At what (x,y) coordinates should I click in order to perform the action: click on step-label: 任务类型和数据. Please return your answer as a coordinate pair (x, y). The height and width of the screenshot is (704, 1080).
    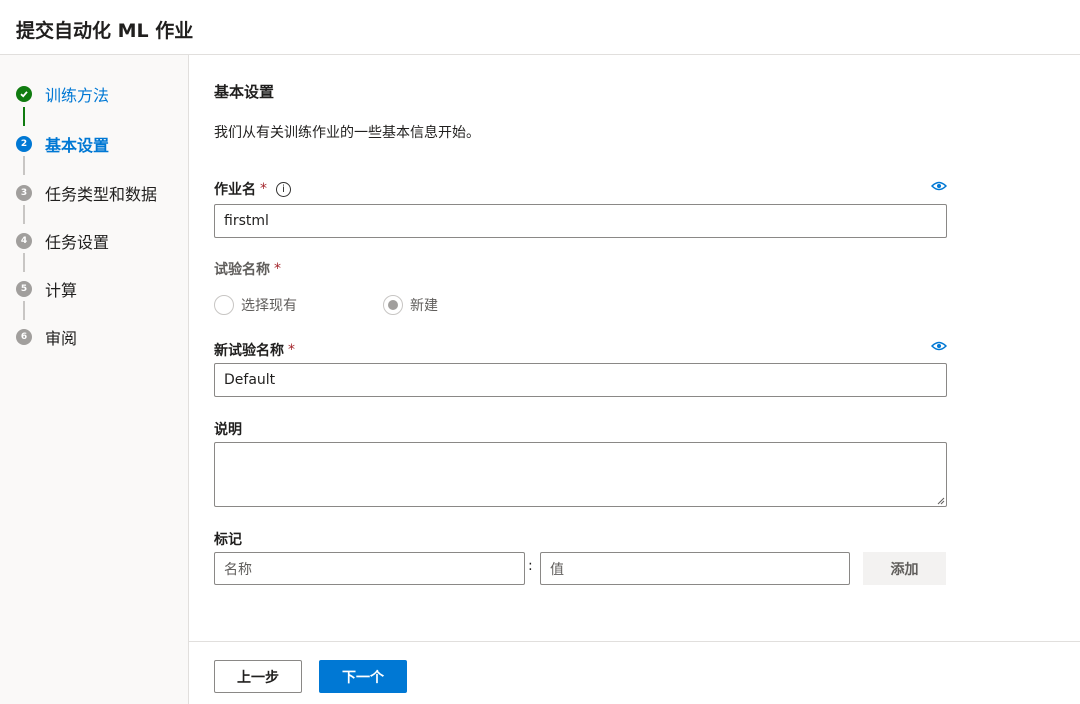
    Looking at the image, I should click on (101, 194).